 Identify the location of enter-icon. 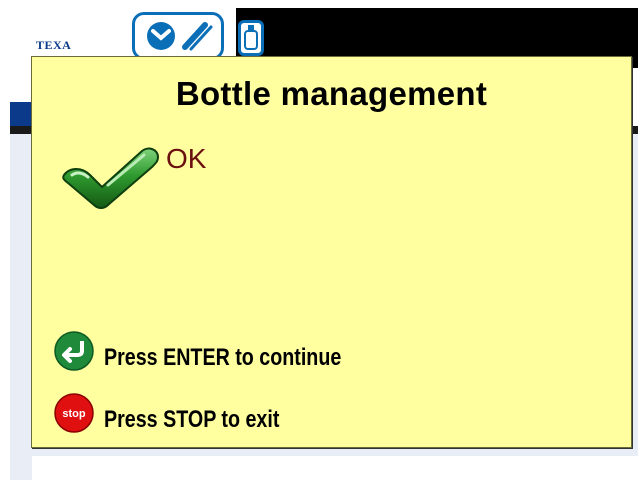
(74, 351).